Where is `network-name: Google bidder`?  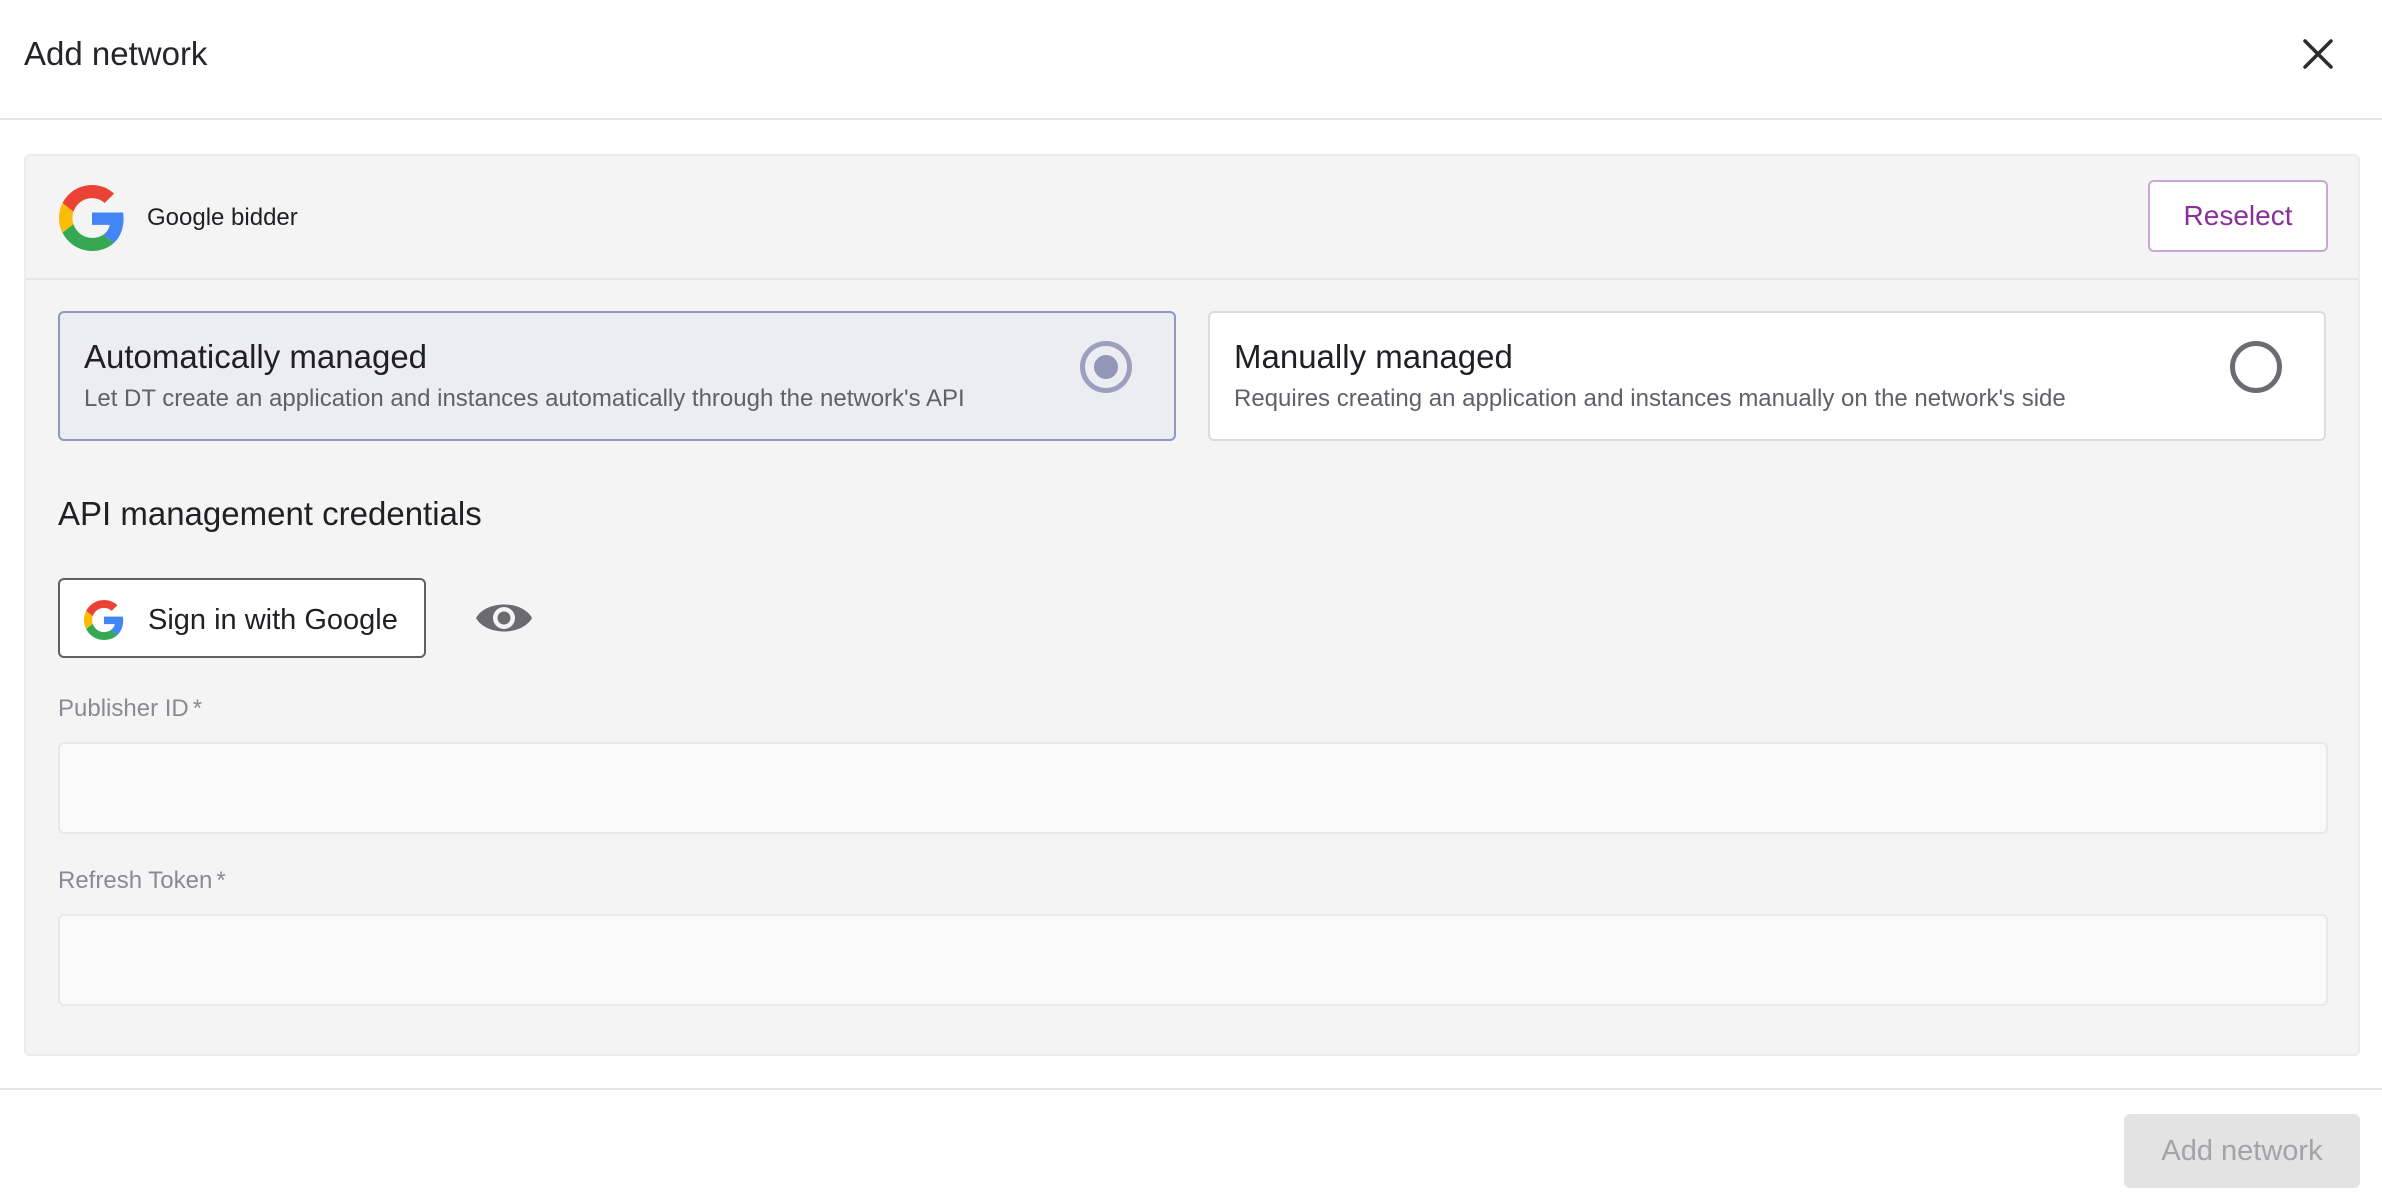 network-name: Google bidder is located at coordinates (222, 217).